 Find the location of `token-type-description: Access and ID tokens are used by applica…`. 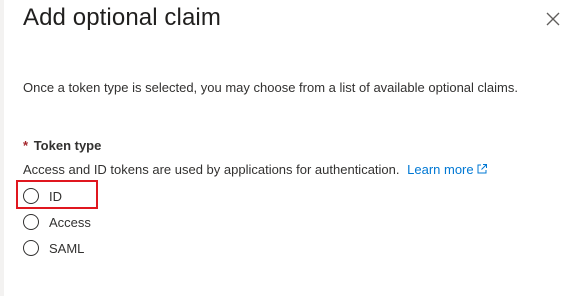

token-type-description: Access and ID tokens are used by applica… is located at coordinates (255, 169).